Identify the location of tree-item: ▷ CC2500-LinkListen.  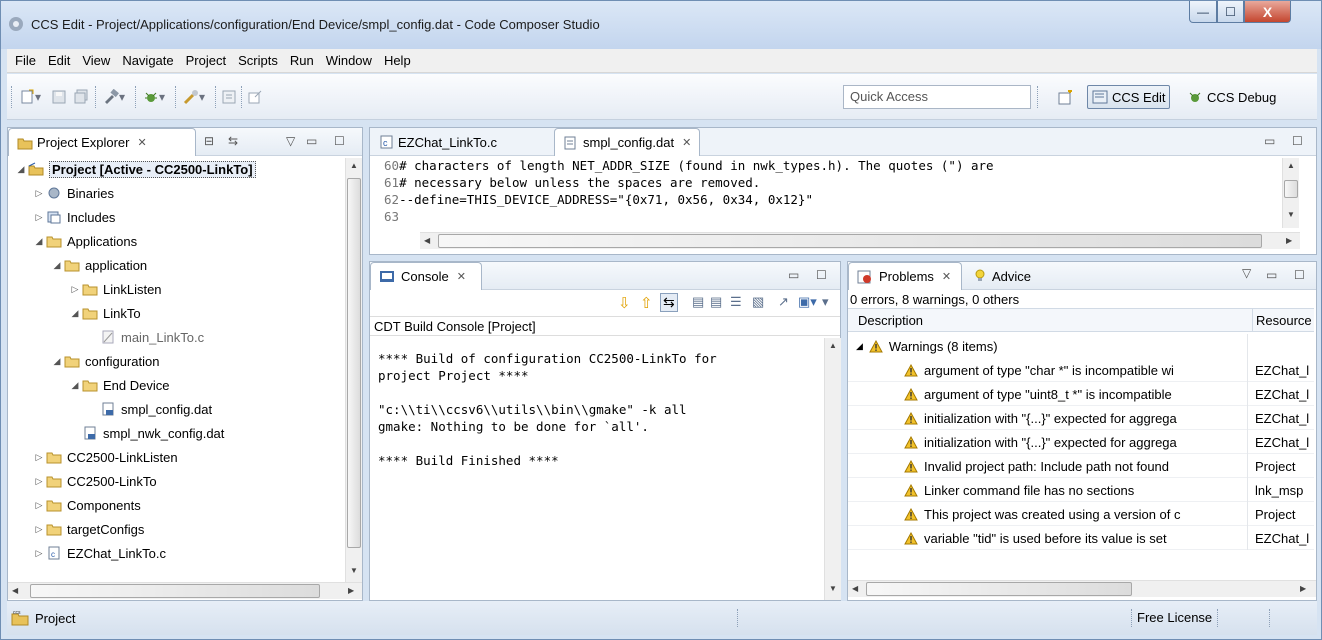
(105, 457).